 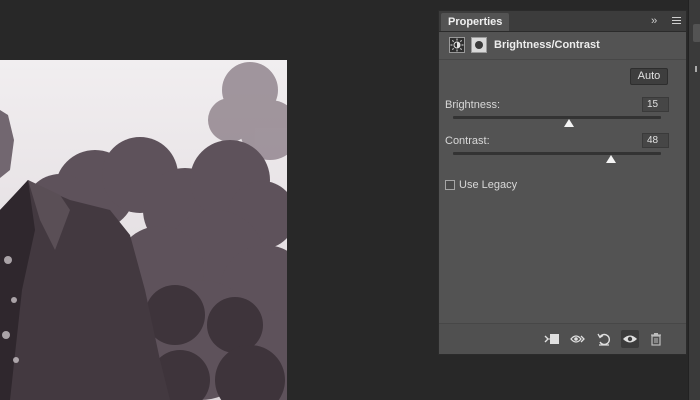 I want to click on view-previous-state-icon, so click(x=578, y=339).